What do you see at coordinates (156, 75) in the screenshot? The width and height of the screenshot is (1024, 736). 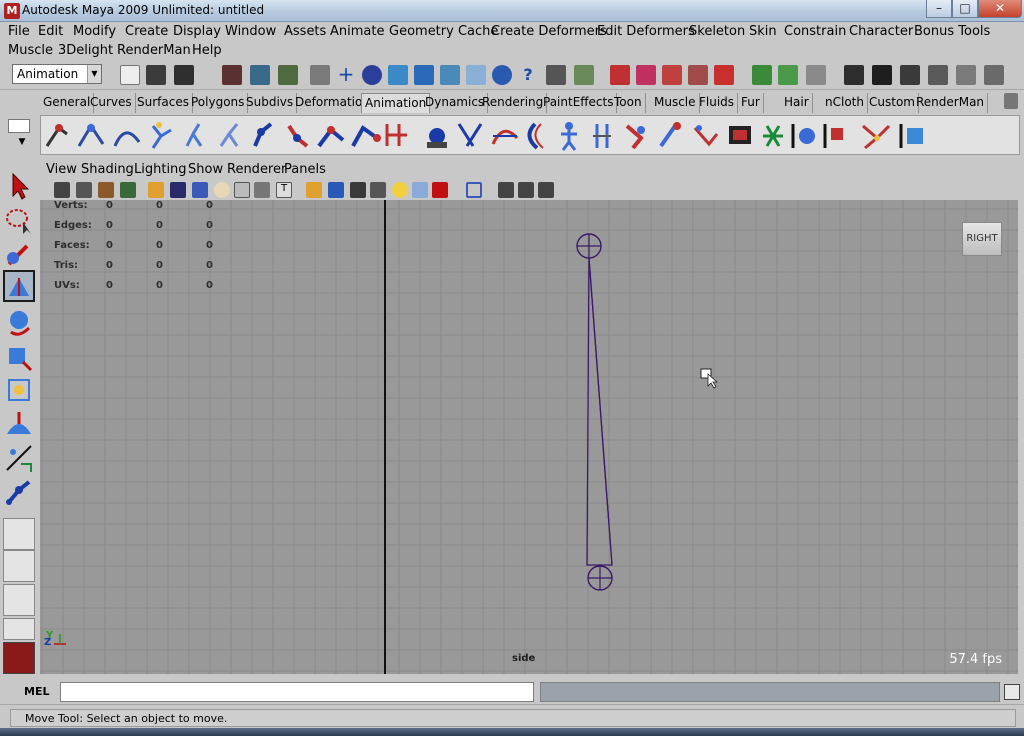 I see `open-scene-icon` at bounding box center [156, 75].